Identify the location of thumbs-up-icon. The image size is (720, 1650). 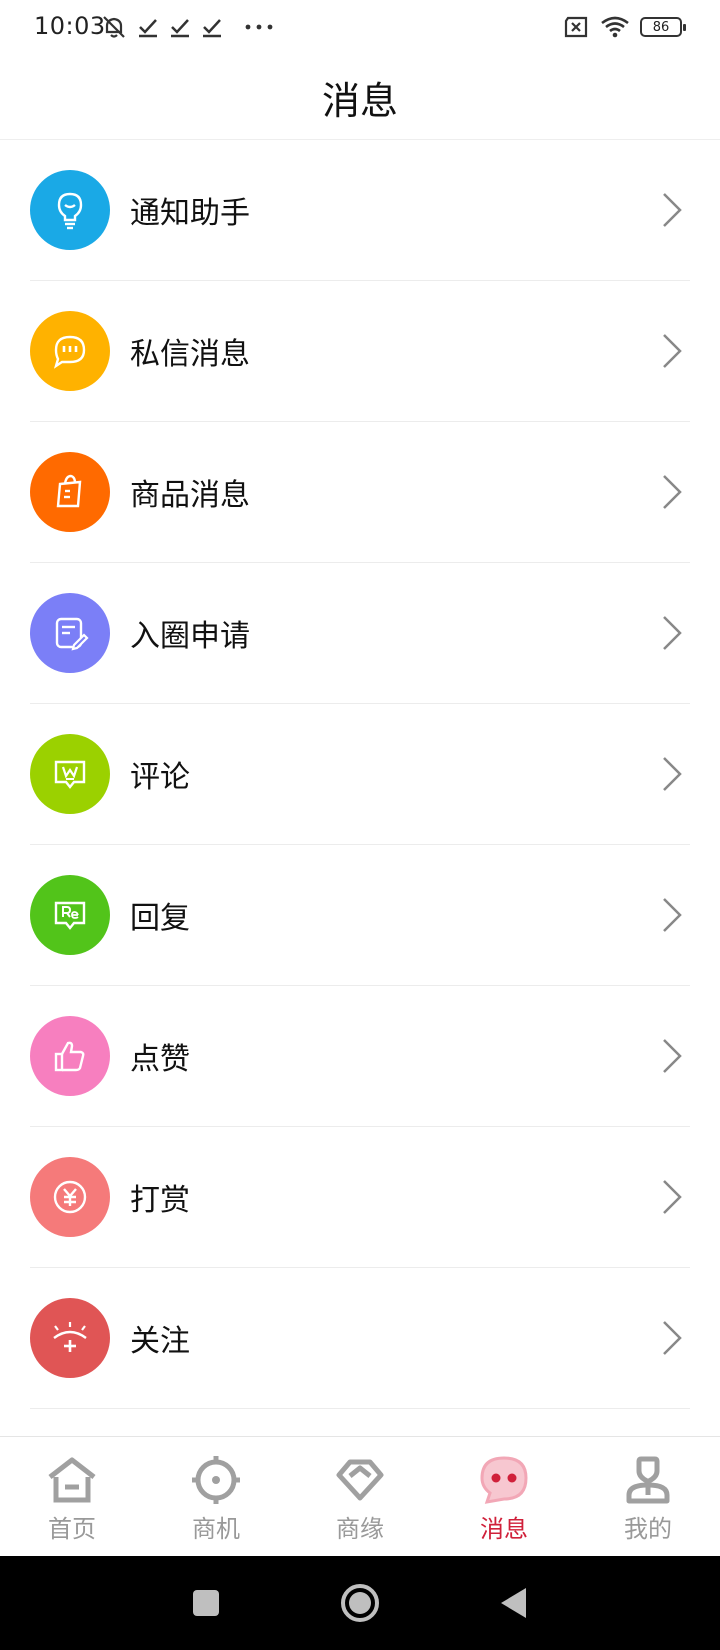
(70, 1056).